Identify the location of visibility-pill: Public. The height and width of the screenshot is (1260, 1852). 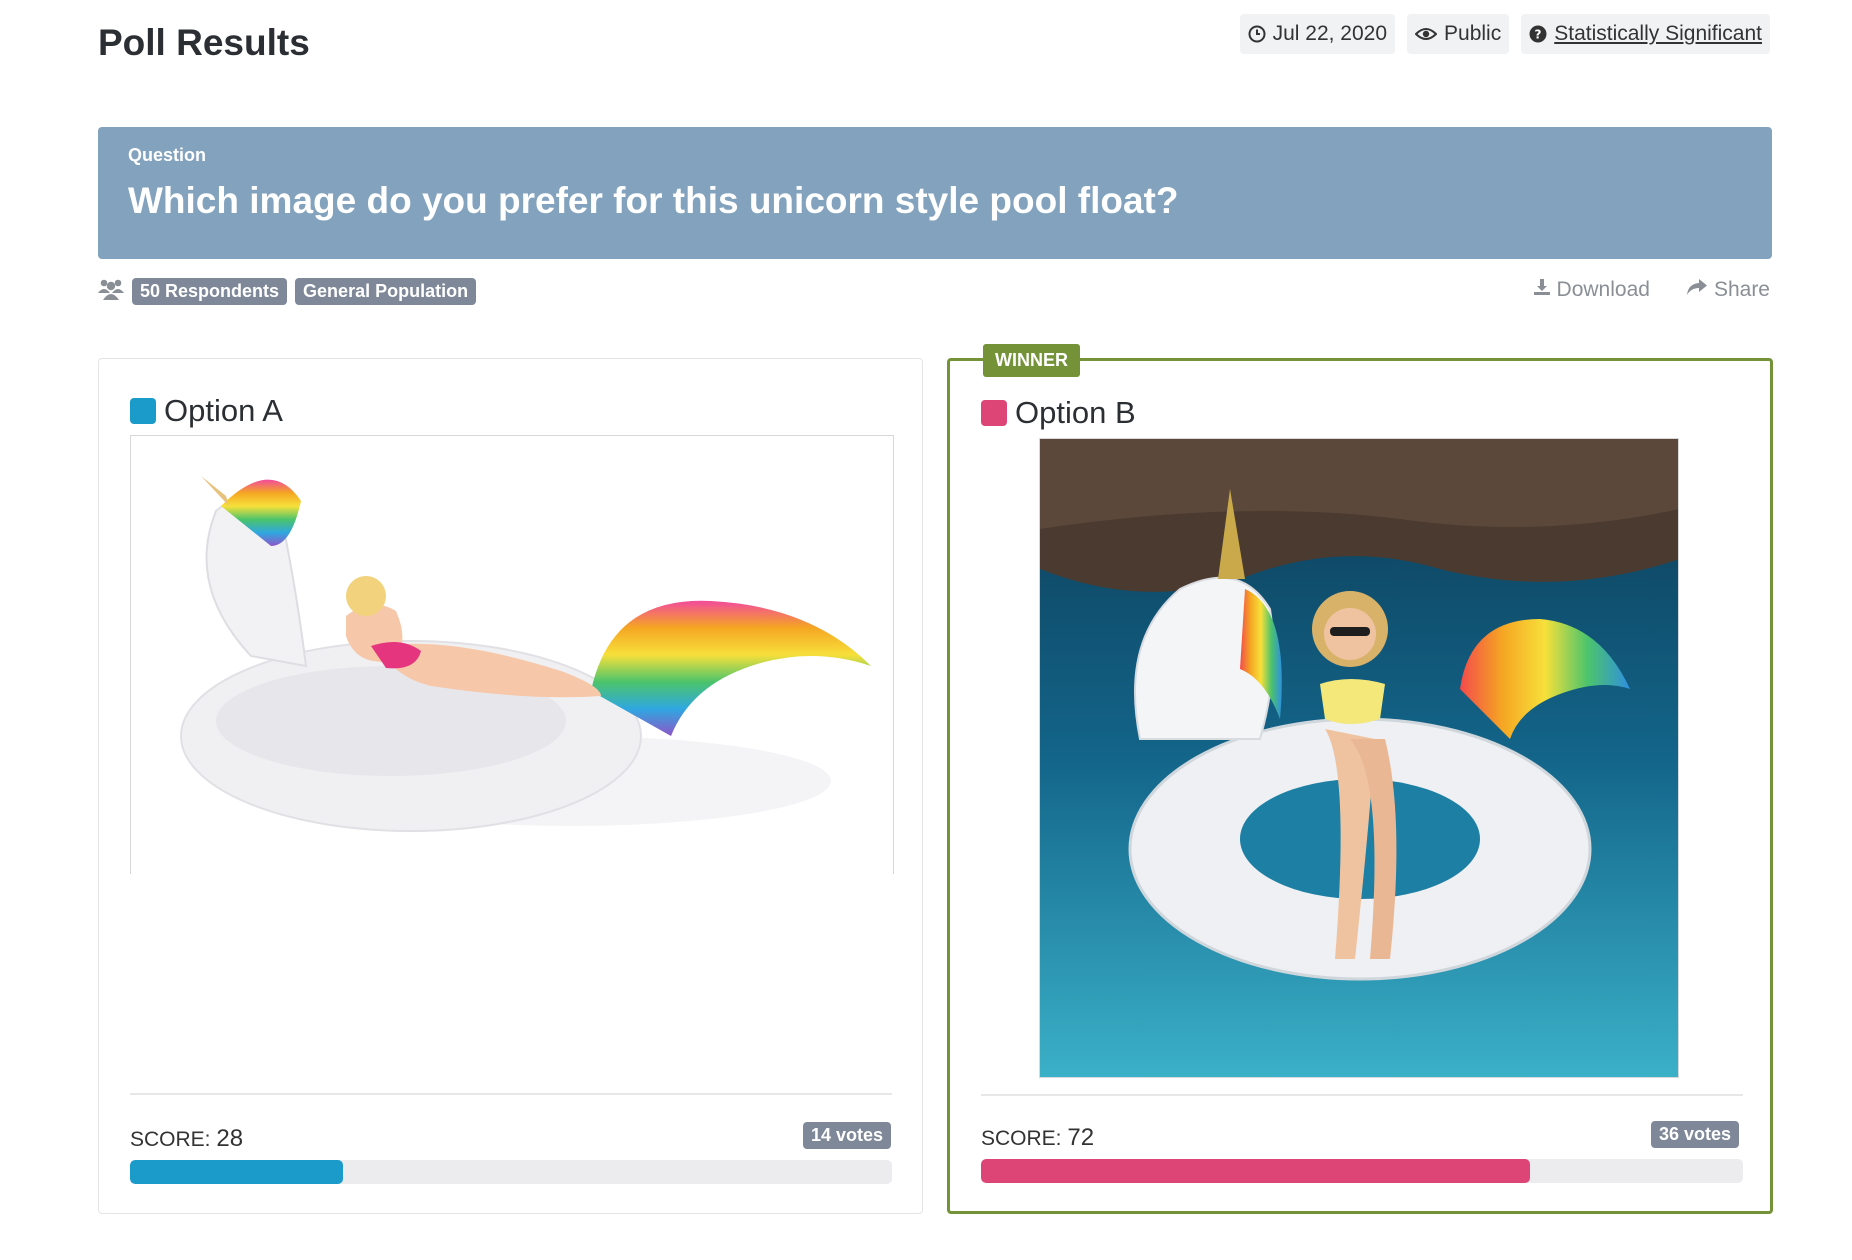
(1458, 34).